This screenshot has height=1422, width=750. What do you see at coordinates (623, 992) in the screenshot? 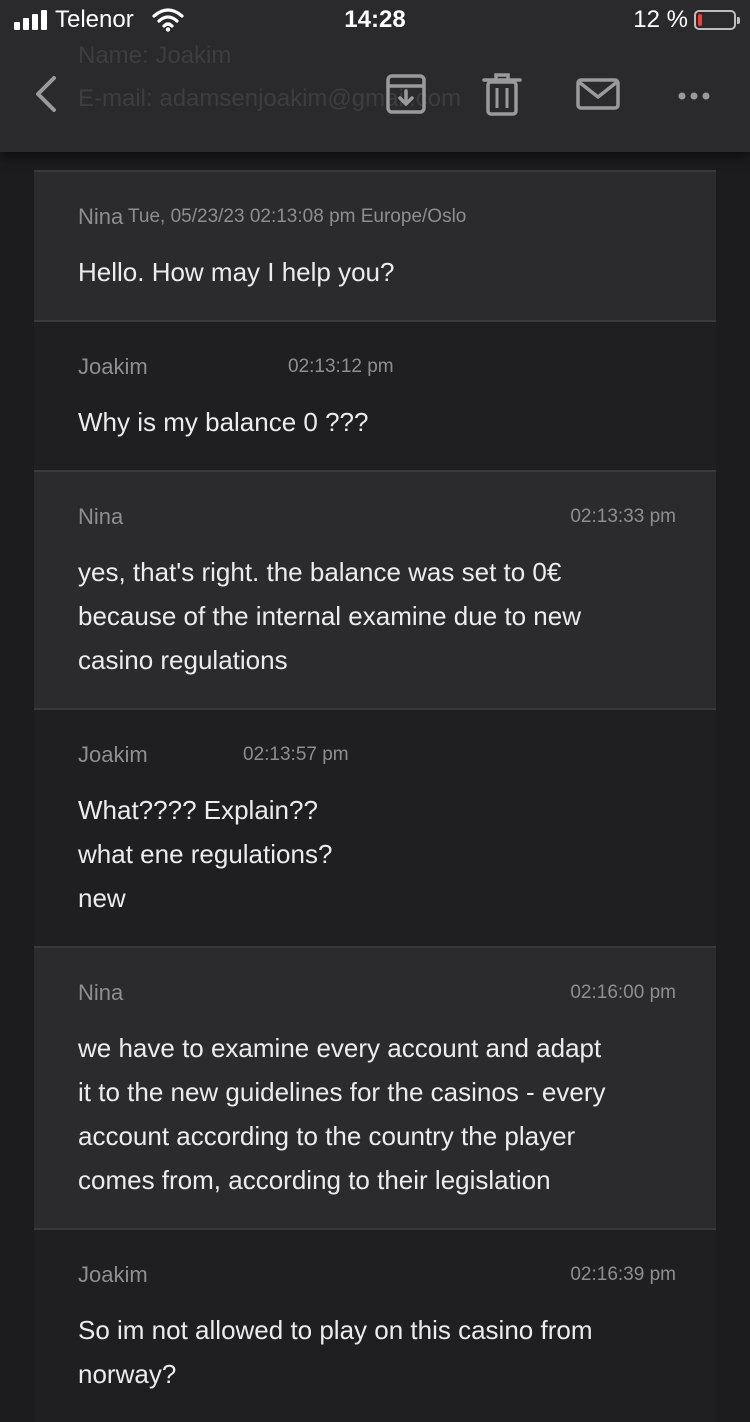
I see `message-timestamp: 02:16:00 pm` at bounding box center [623, 992].